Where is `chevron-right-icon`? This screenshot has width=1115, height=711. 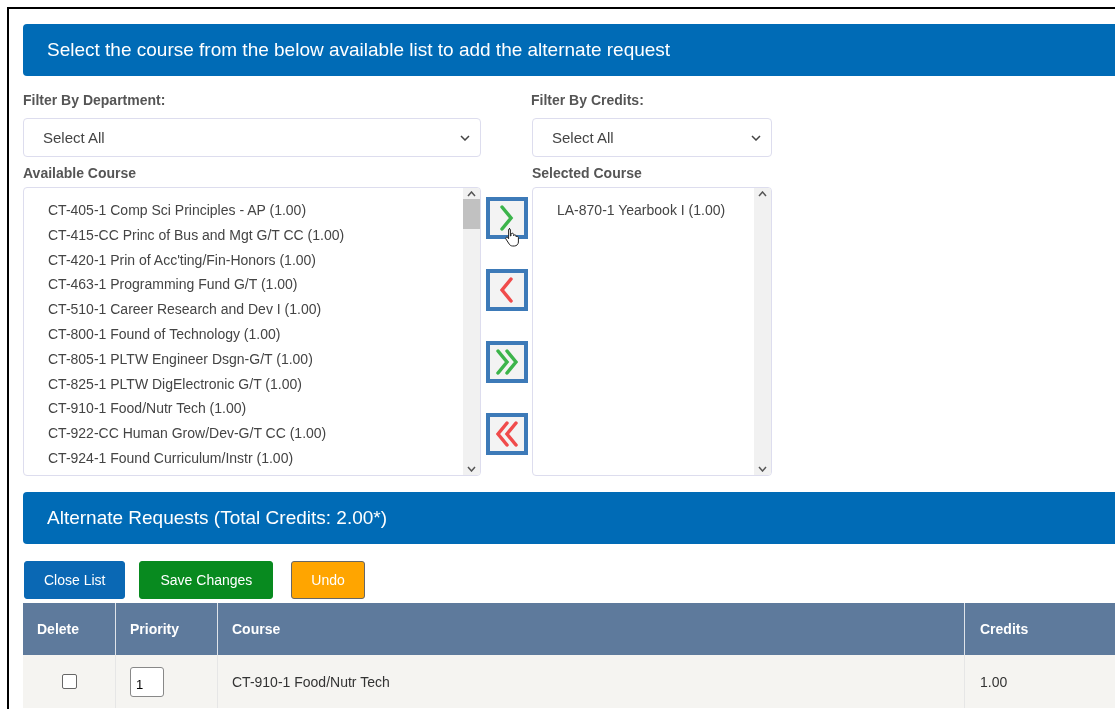
chevron-right-icon is located at coordinates (506, 218).